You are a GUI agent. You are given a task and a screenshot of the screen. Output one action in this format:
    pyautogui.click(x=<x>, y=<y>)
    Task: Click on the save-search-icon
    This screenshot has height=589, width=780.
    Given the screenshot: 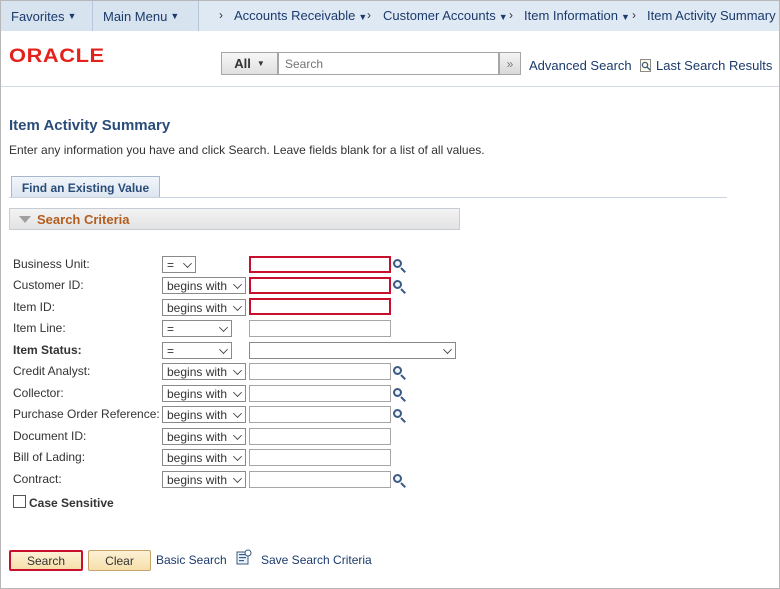 What is the action you would take?
    pyautogui.click(x=244, y=557)
    